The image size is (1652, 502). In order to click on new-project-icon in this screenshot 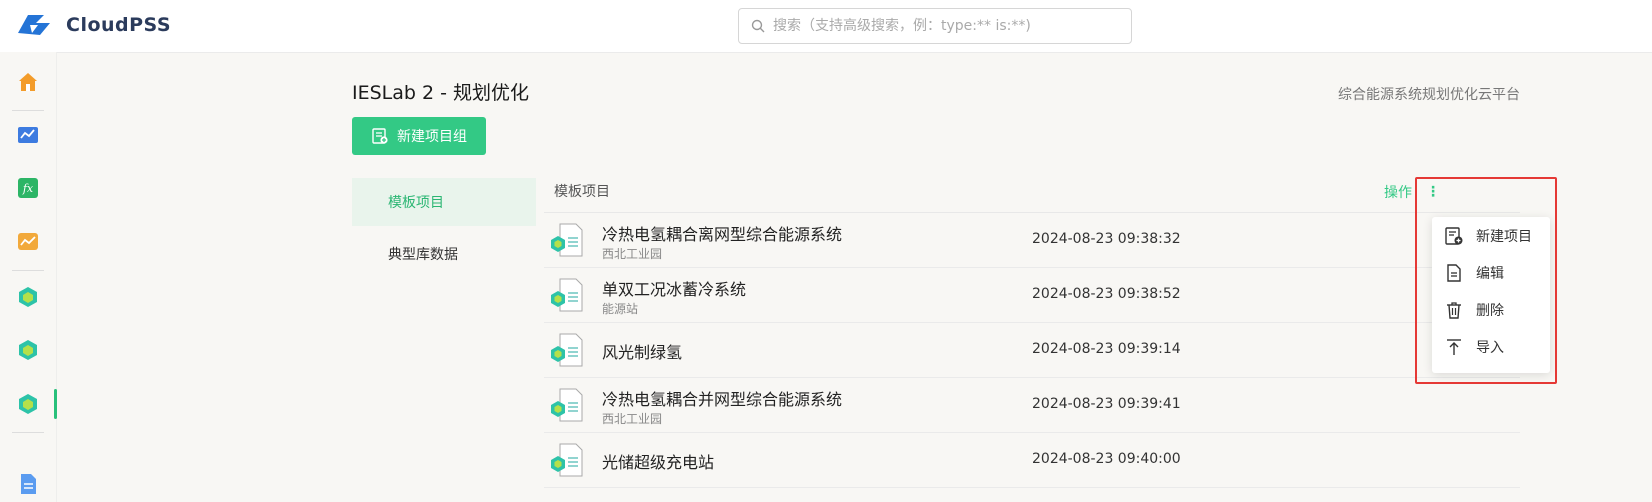, I will do `click(1454, 235)`.